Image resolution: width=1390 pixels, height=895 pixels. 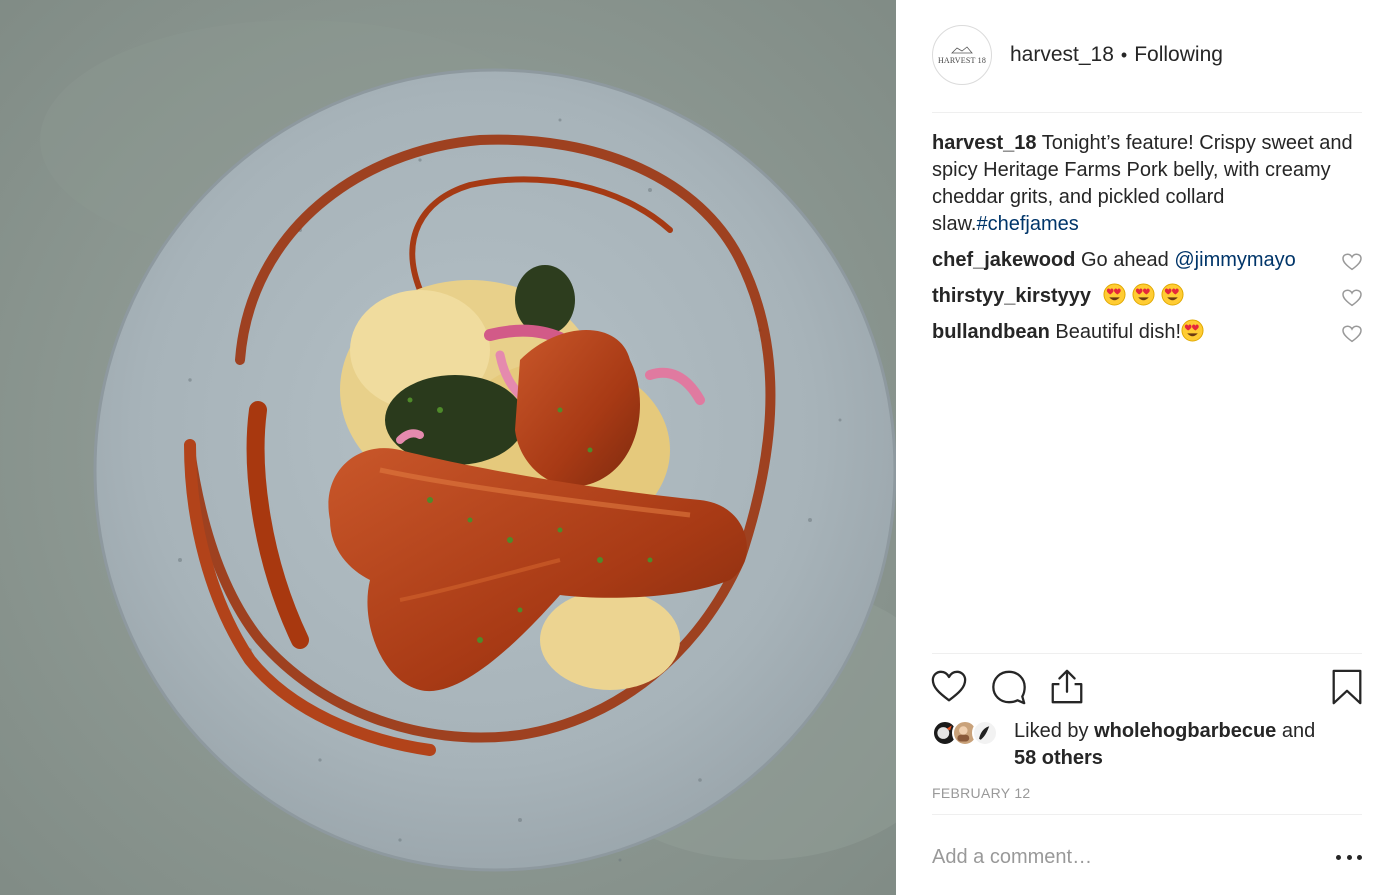 I want to click on comment-username: thirstyy_kirstyyy, so click(x=1011, y=296).